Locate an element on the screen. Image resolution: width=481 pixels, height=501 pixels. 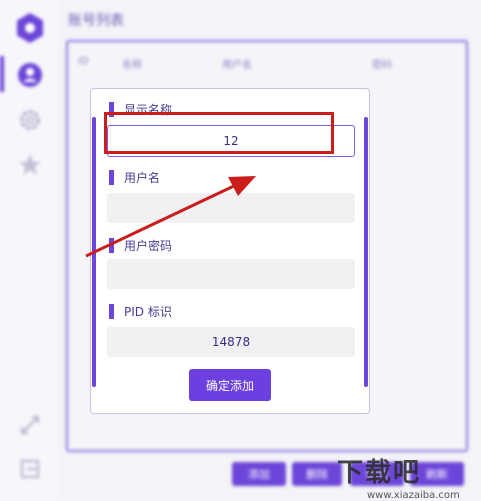
pid-input: 14878 is located at coordinates (231, 342).